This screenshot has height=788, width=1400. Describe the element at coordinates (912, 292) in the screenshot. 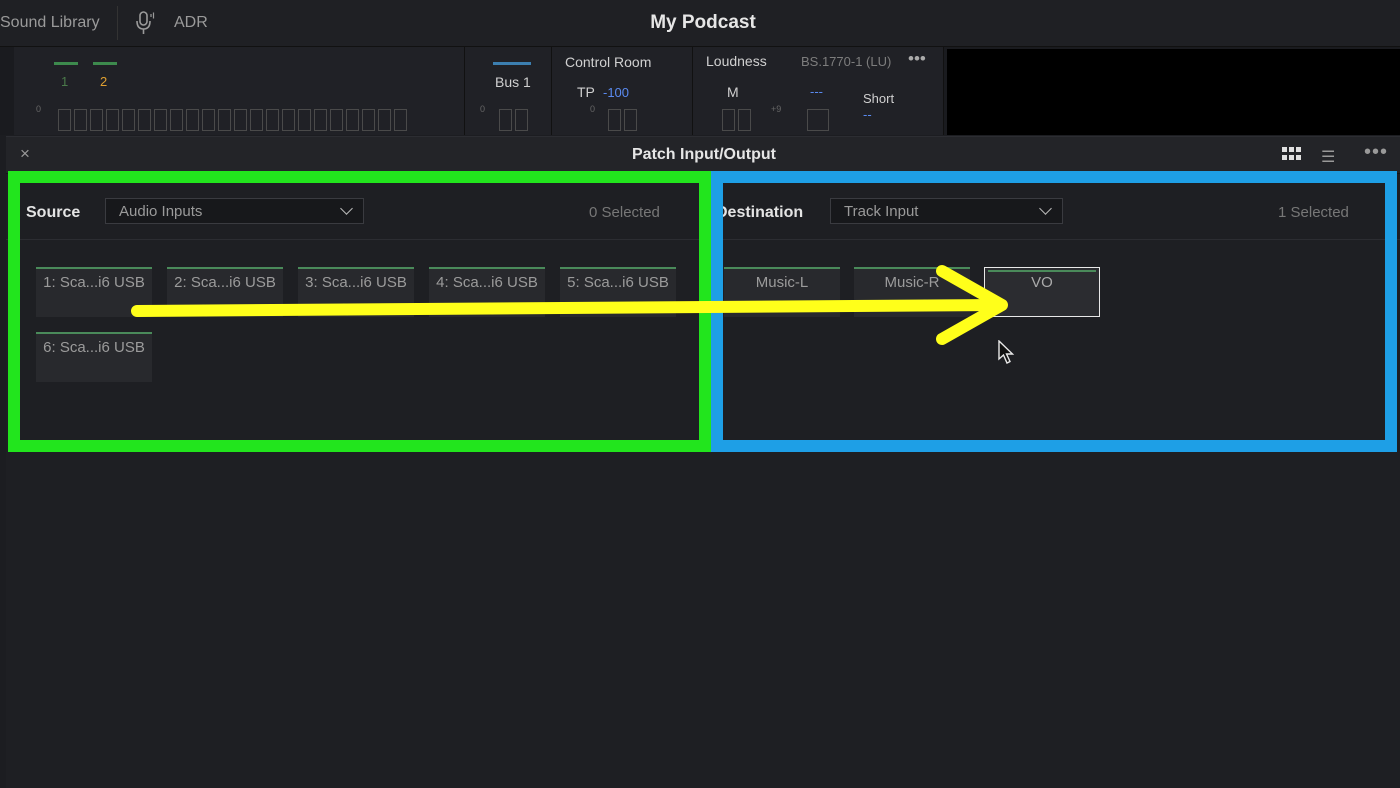

I see `destination-item-music-r: Music-R` at that location.